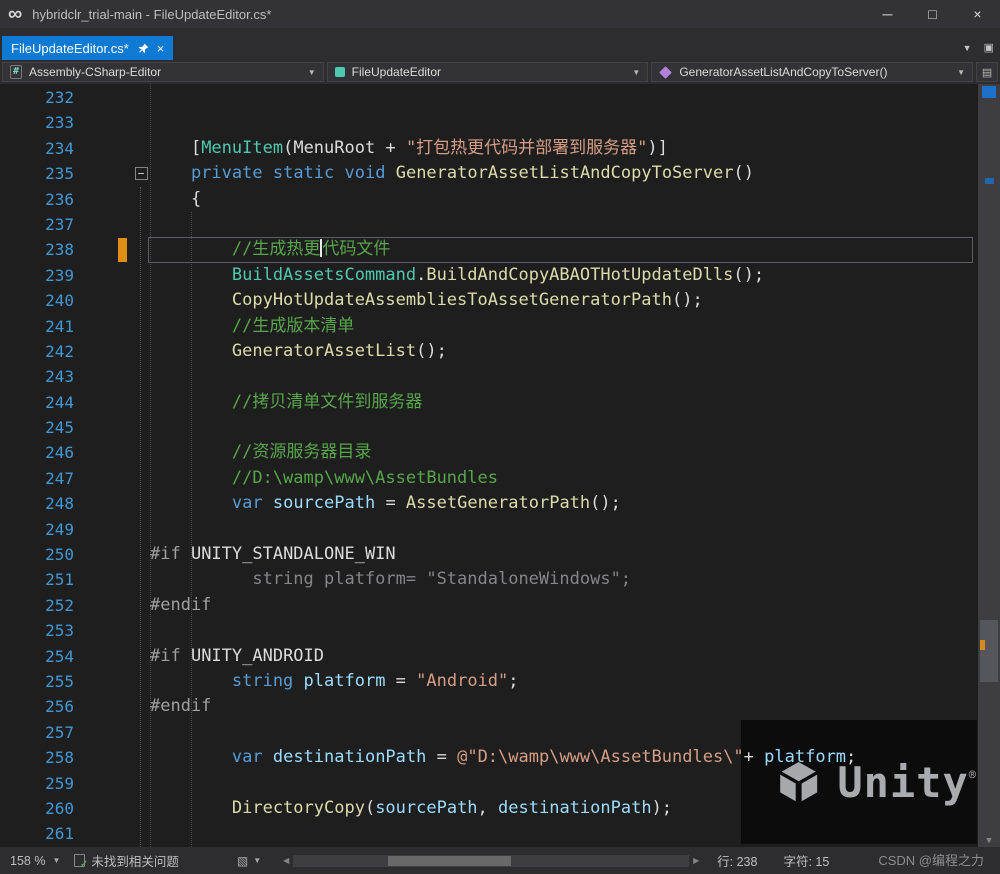 The width and height of the screenshot is (1000, 874). What do you see at coordinates (286, 860) in the screenshot?
I see `scroll-left-icon: ◀` at bounding box center [286, 860].